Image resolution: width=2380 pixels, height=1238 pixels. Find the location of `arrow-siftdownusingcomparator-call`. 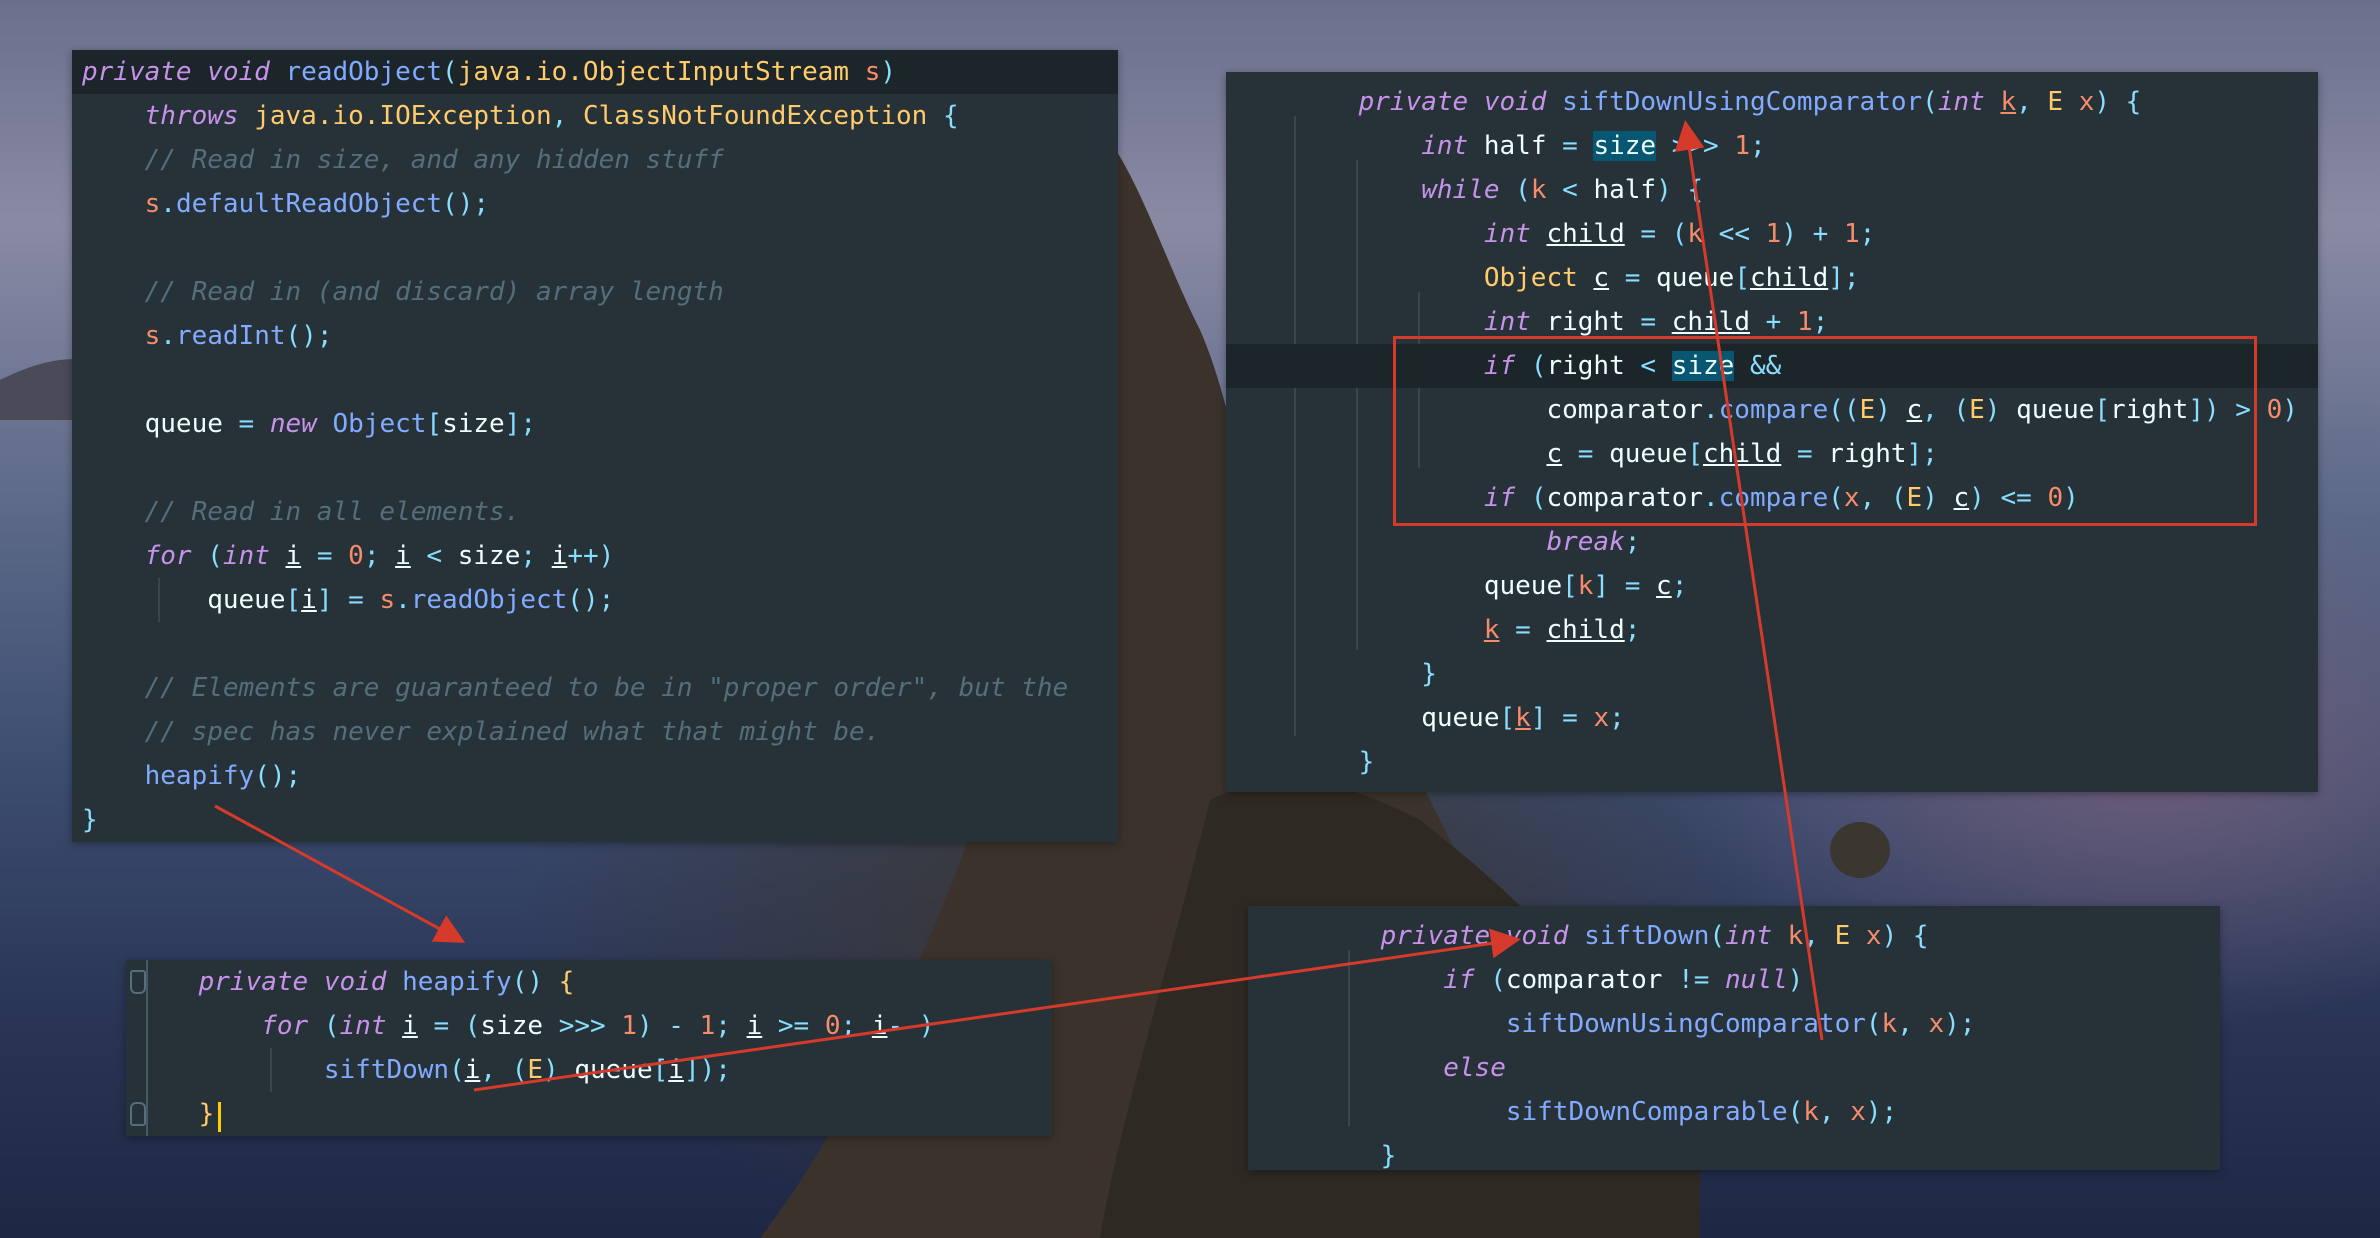

arrow-siftdownusingcomparator-call is located at coordinates (1749, 580).